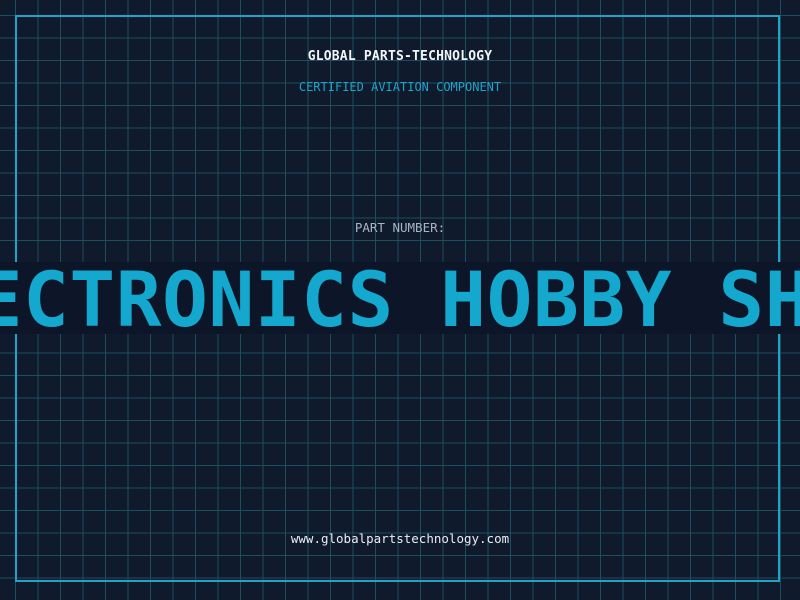 The image size is (800, 600). I want to click on part-number-value: ELECTRONICS HOBBY SHOP, so click(400, 298).